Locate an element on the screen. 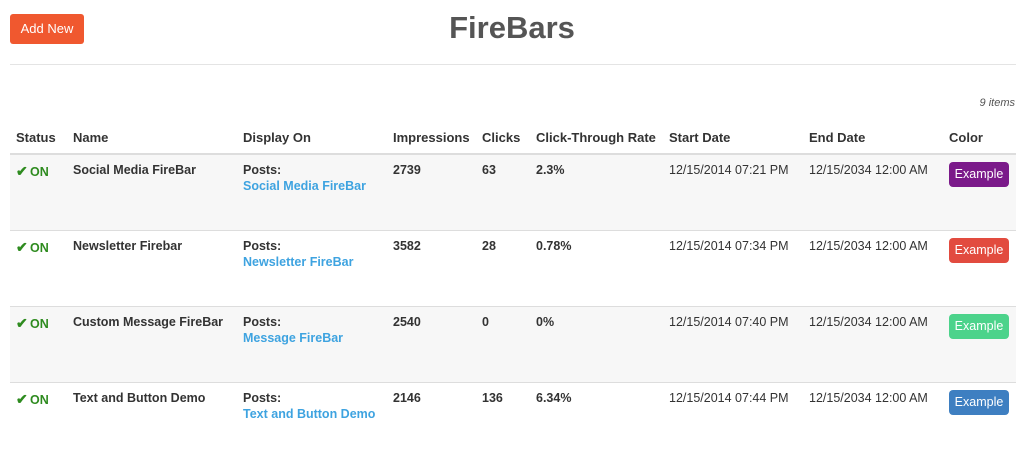 The width and height of the screenshot is (1024, 458). ctr-cell: 0.78% is located at coordinates (596, 267).